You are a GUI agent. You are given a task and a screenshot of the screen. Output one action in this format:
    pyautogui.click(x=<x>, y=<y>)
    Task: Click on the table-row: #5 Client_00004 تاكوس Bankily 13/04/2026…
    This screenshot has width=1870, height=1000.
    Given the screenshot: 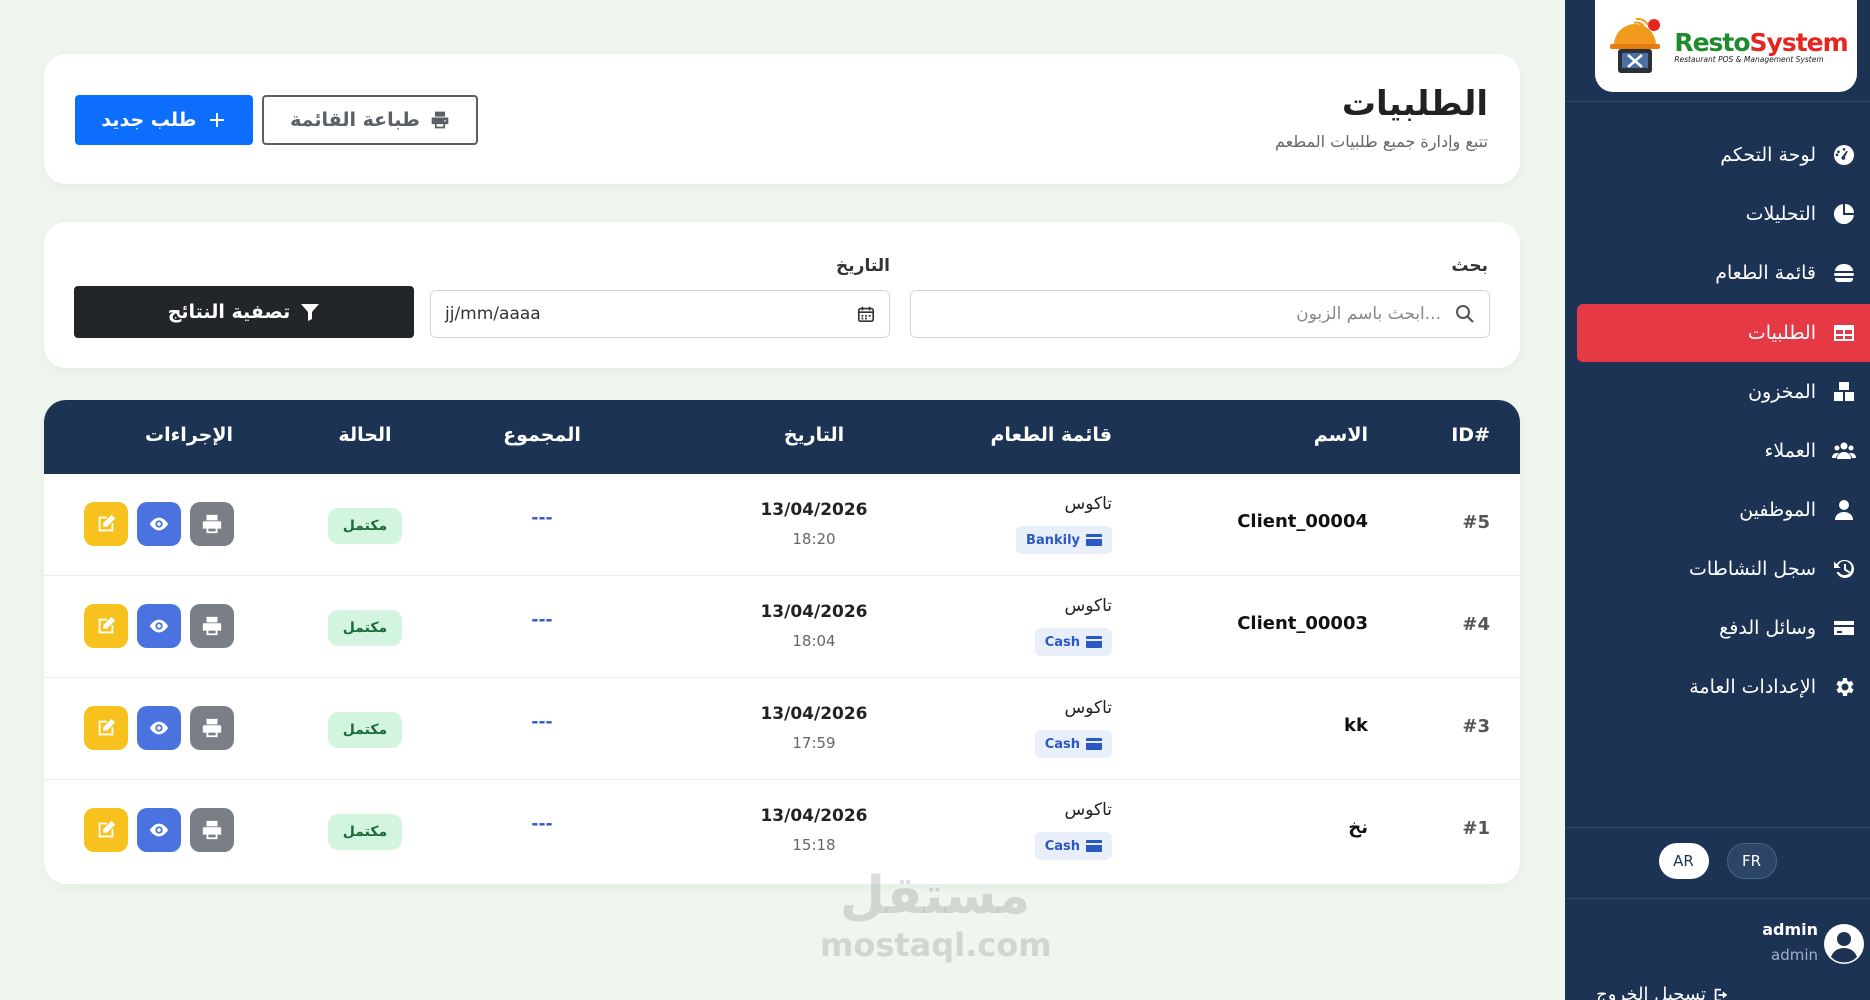 What is the action you would take?
    pyautogui.click(x=782, y=525)
    